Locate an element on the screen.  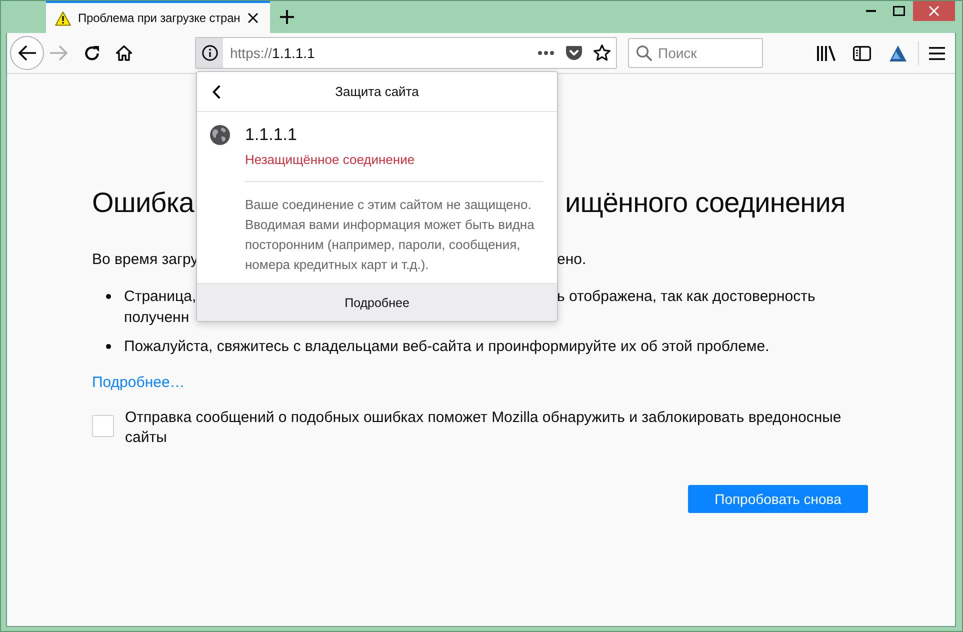
more-dots-icon is located at coordinates (546, 53).